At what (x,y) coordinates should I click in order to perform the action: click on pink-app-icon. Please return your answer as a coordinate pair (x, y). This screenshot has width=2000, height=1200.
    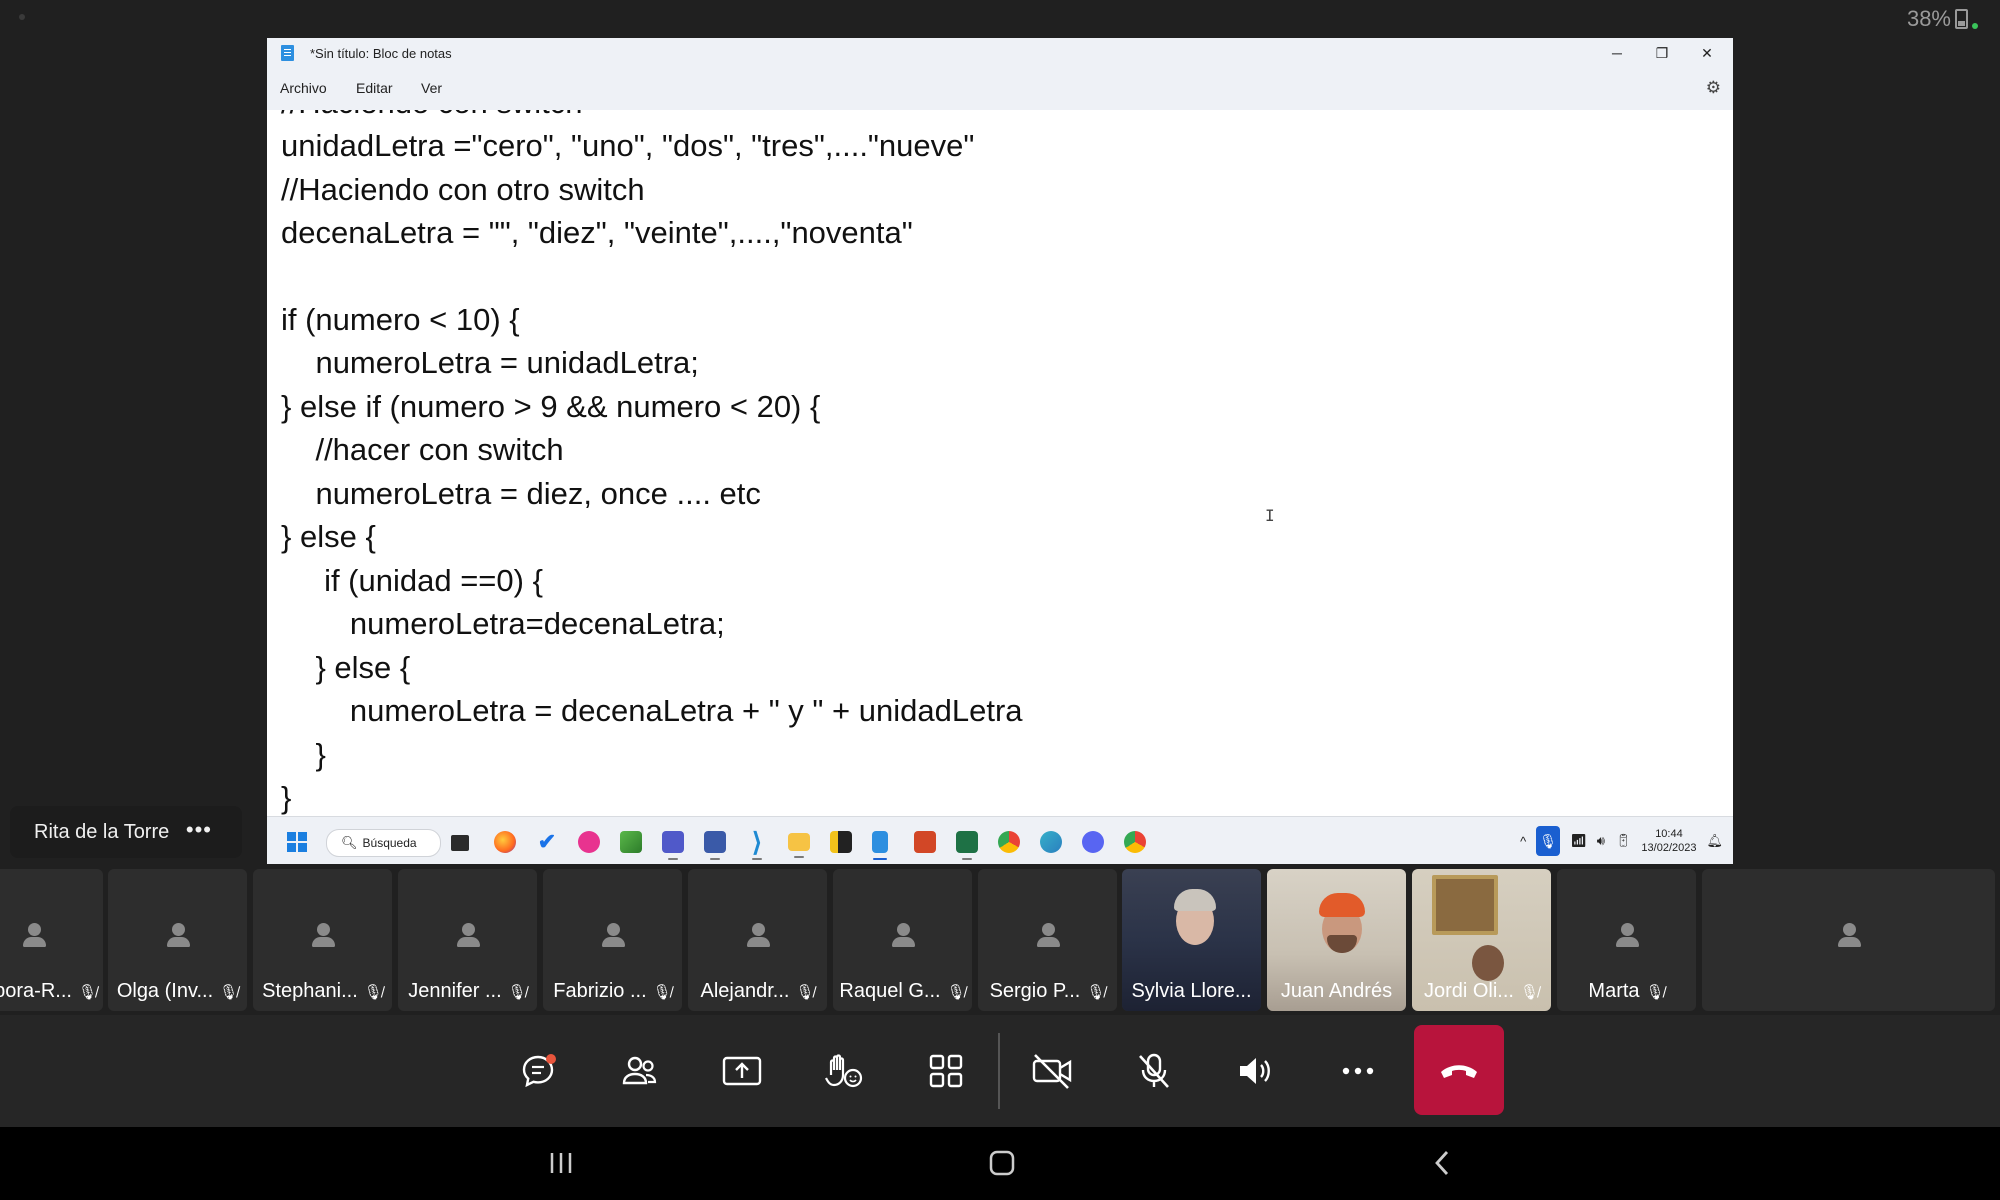
    Looking at the image, I should click on (589, 842).